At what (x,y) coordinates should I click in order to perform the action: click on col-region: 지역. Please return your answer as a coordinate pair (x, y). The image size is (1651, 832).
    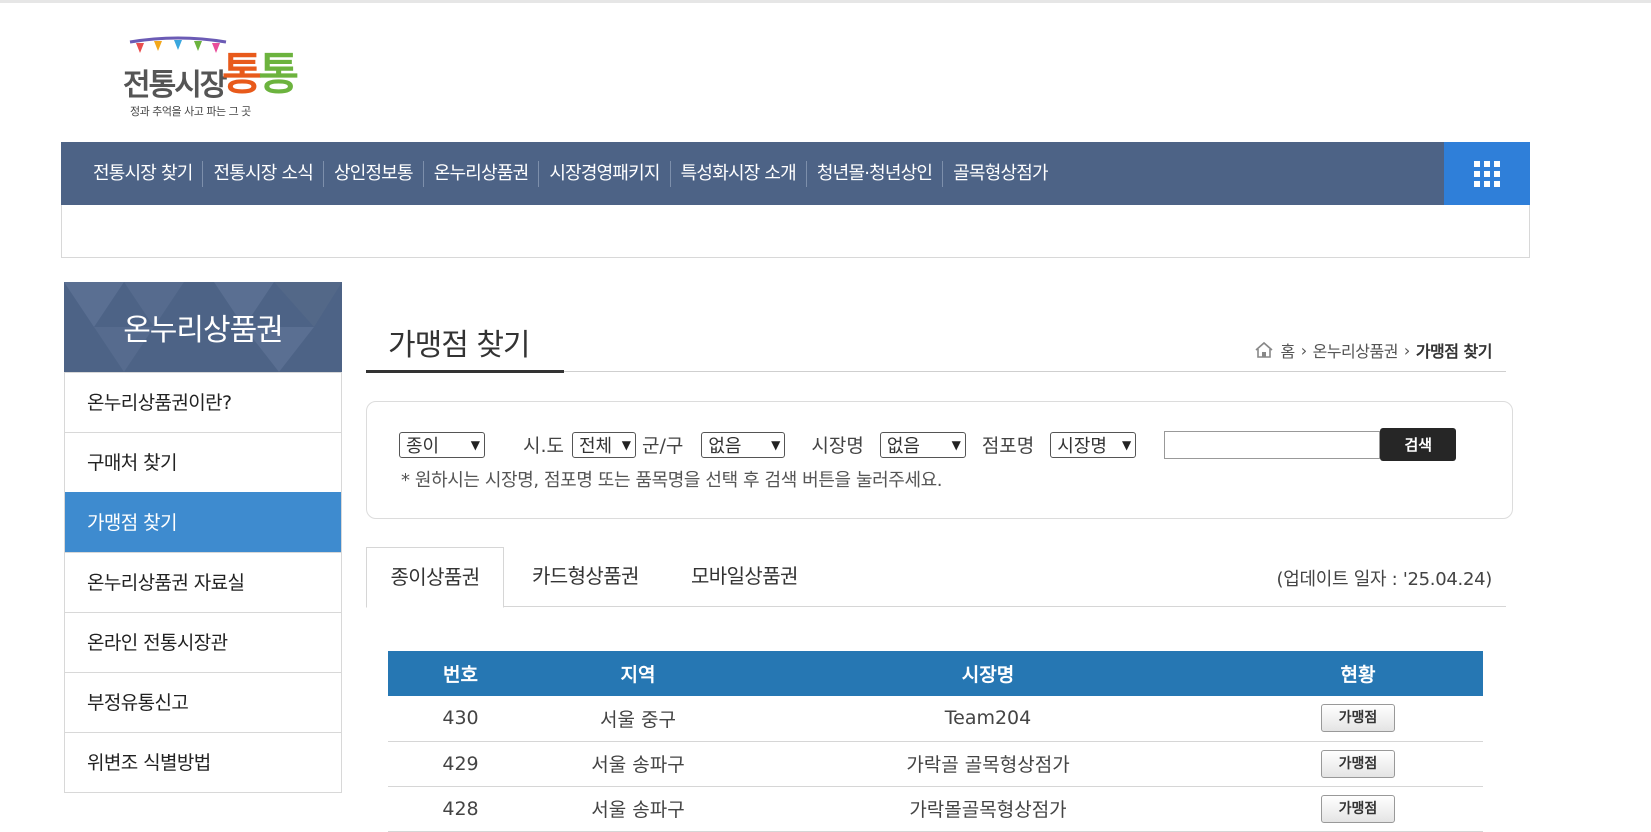
    Looking at the image, I should click on (638, 673).